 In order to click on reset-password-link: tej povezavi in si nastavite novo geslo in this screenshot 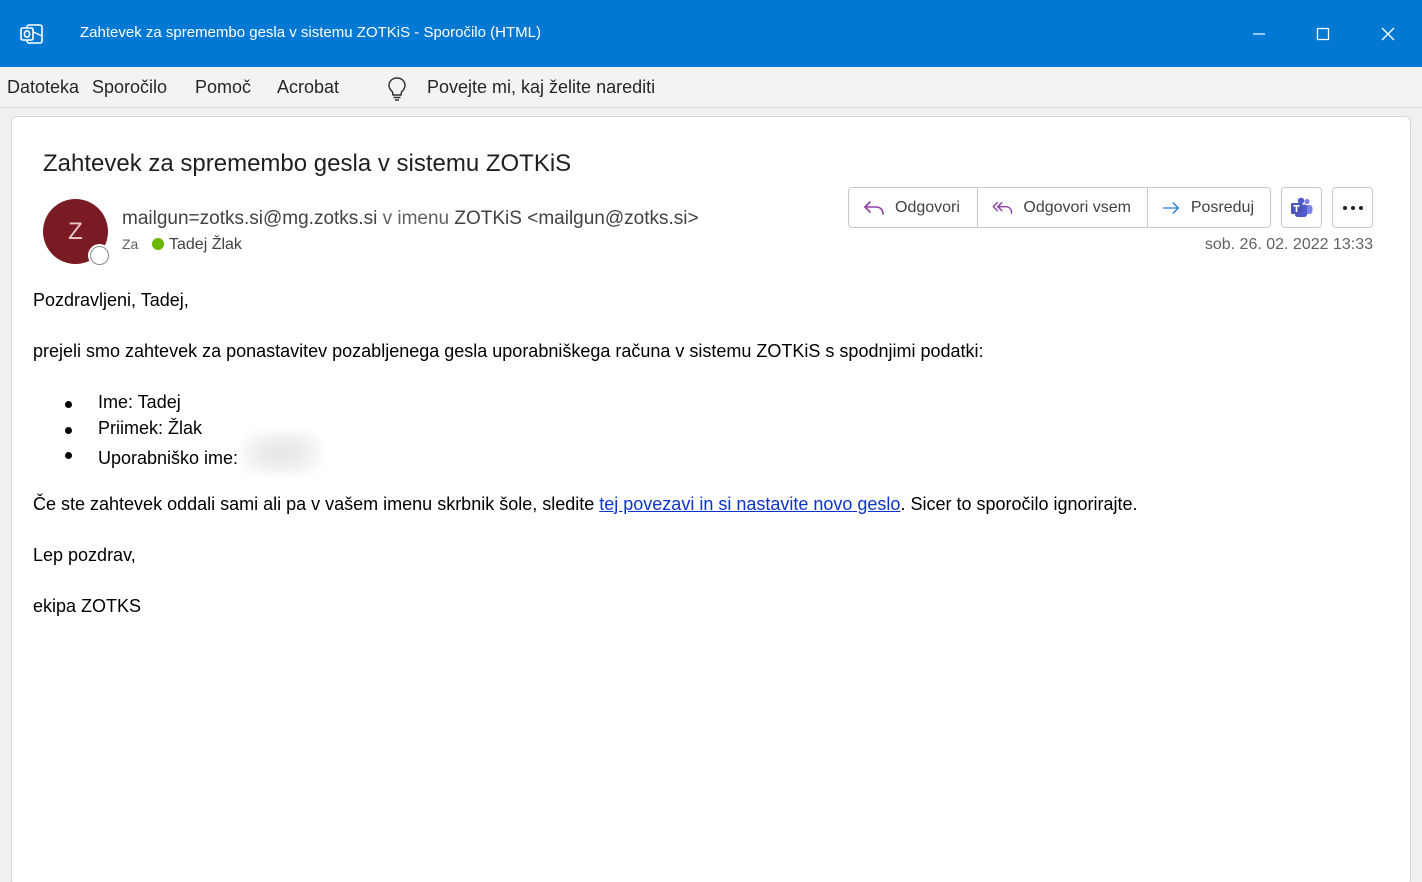, I will do `click(749, 504)`.